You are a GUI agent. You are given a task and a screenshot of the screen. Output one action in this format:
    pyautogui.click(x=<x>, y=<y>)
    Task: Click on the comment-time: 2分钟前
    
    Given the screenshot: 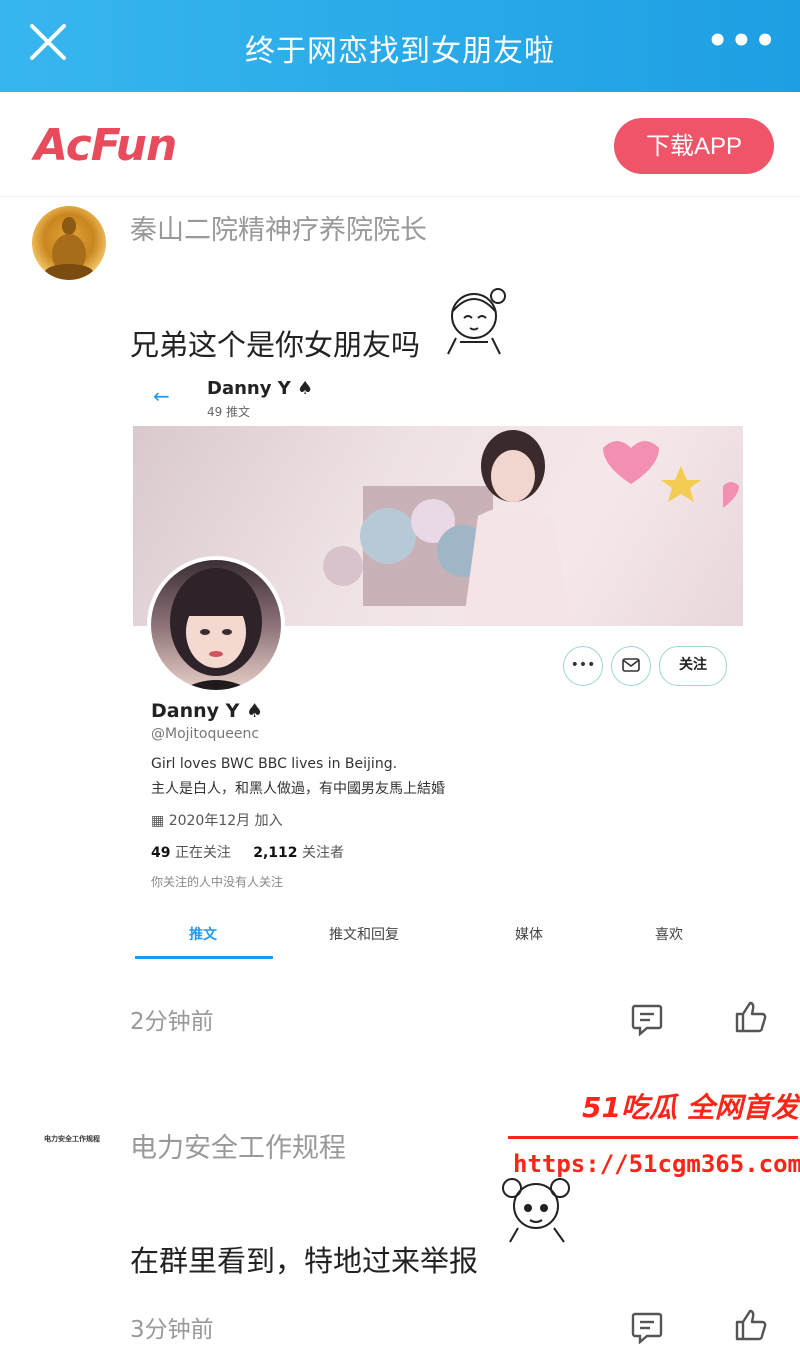 What is the action you would take?
    pyautogui.click(x=172, y=1022)
    